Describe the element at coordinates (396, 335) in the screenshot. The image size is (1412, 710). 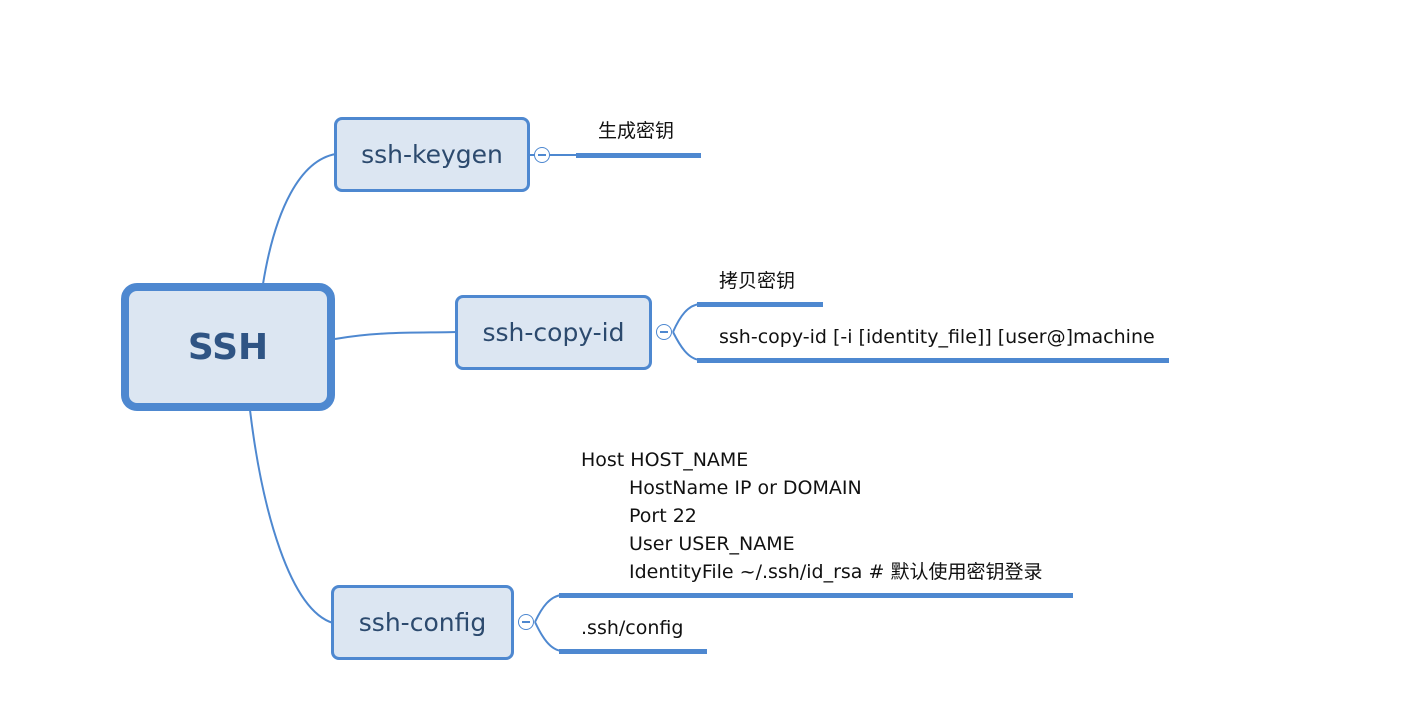
I see `connector-root-copy` at that location.